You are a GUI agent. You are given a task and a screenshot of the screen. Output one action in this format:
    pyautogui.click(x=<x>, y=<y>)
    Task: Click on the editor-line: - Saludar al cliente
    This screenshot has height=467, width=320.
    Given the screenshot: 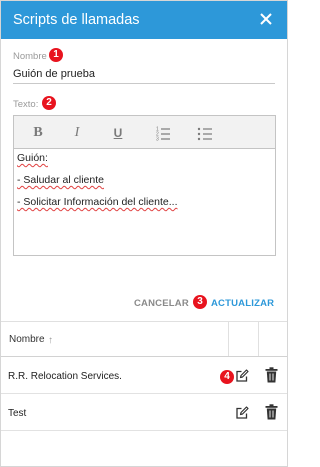 What is the action you would take?
    pyautogui.click(x=60, y=180)
    